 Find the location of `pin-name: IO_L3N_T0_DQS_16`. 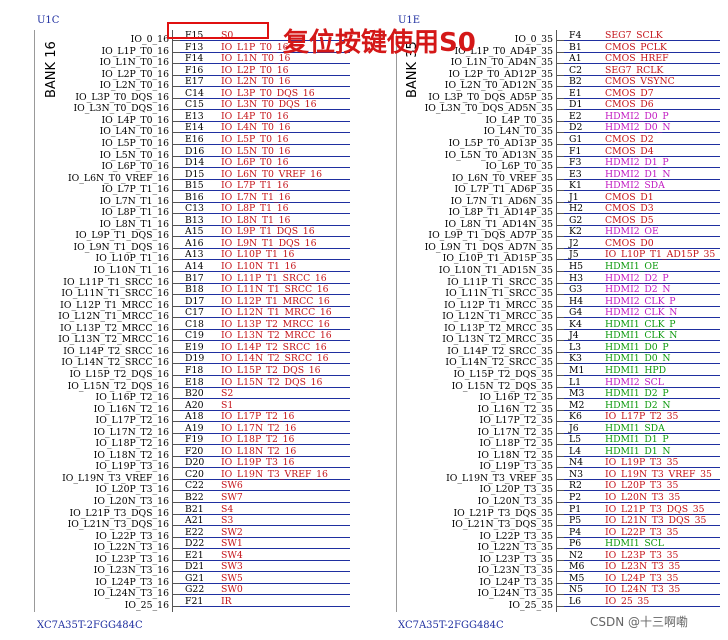

pin-name: IO_L3N_T0_DQS_16 is located at coordinates (121, 109).